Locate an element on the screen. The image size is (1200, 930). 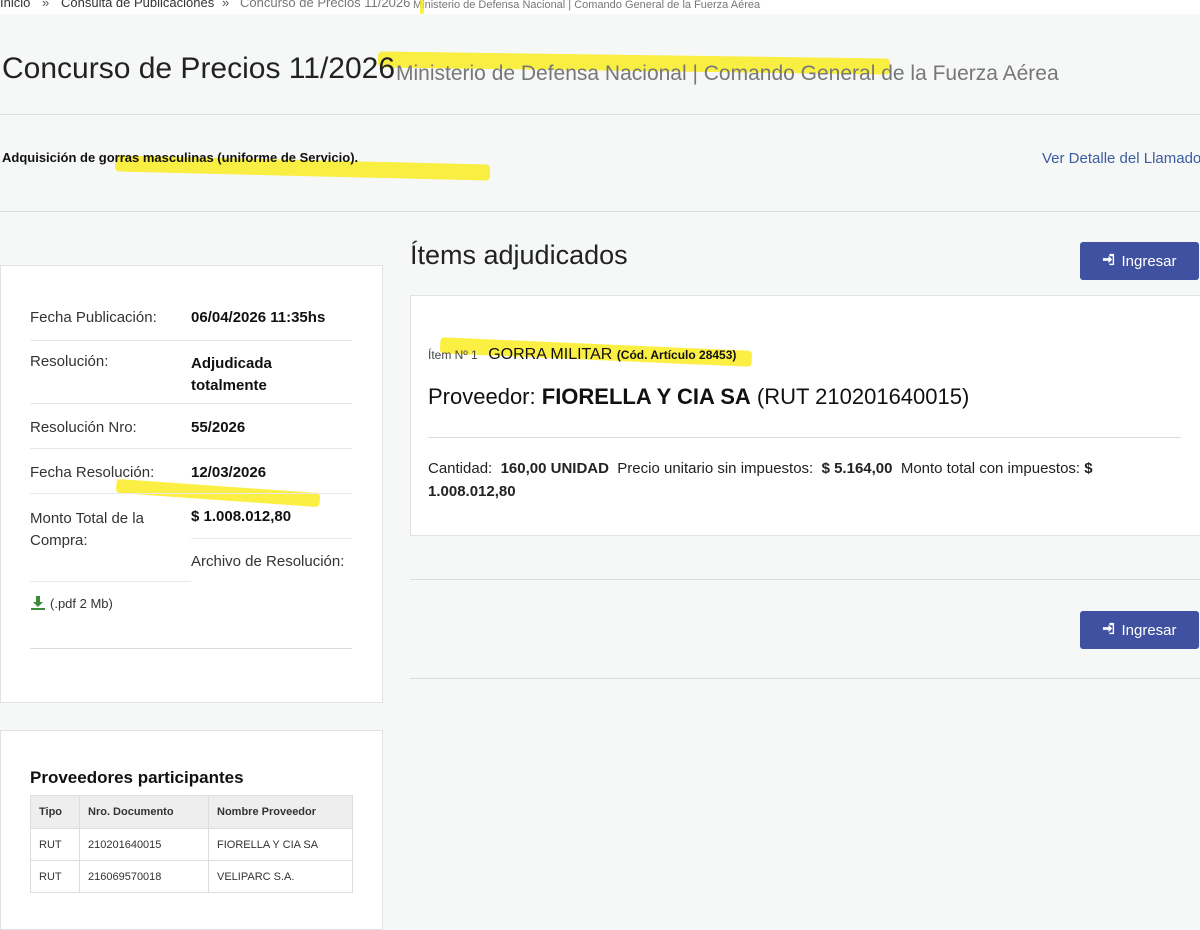
item-name: GORRA MILITAR is located at coordinates (550, 354).